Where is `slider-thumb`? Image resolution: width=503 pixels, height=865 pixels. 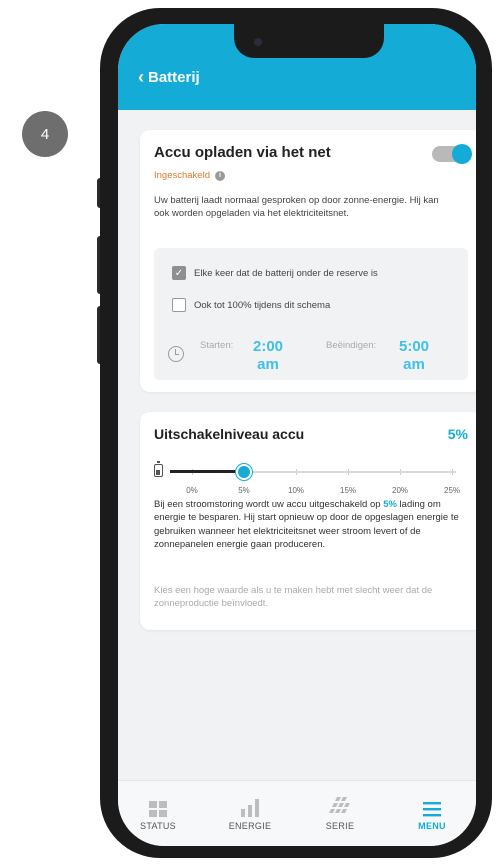 slider-thumb is located at coordinates (244, 472).